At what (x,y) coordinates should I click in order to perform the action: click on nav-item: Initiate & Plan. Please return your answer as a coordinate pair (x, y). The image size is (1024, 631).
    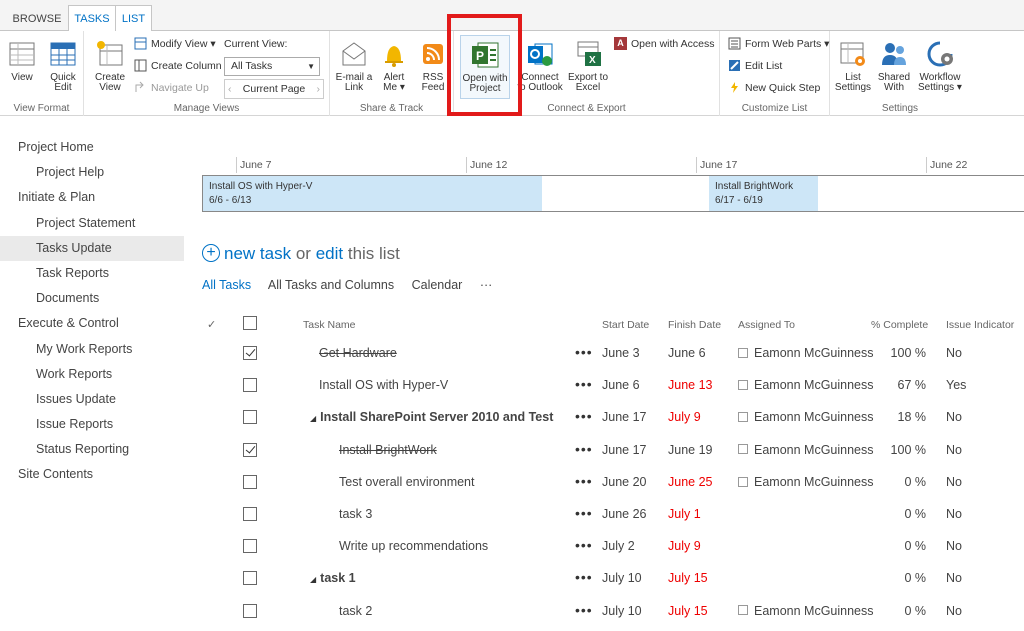
    Looking at the image, I should click on (92, 197).